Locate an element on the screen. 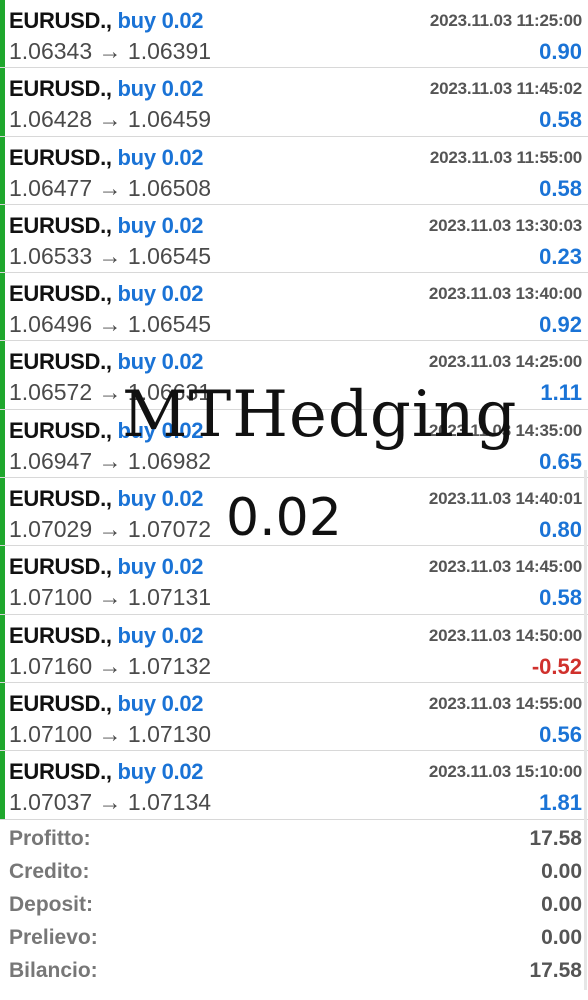 This screenshot has height=1000, width=588. open-price: 1.07100 is located at coordinates (51, 733).